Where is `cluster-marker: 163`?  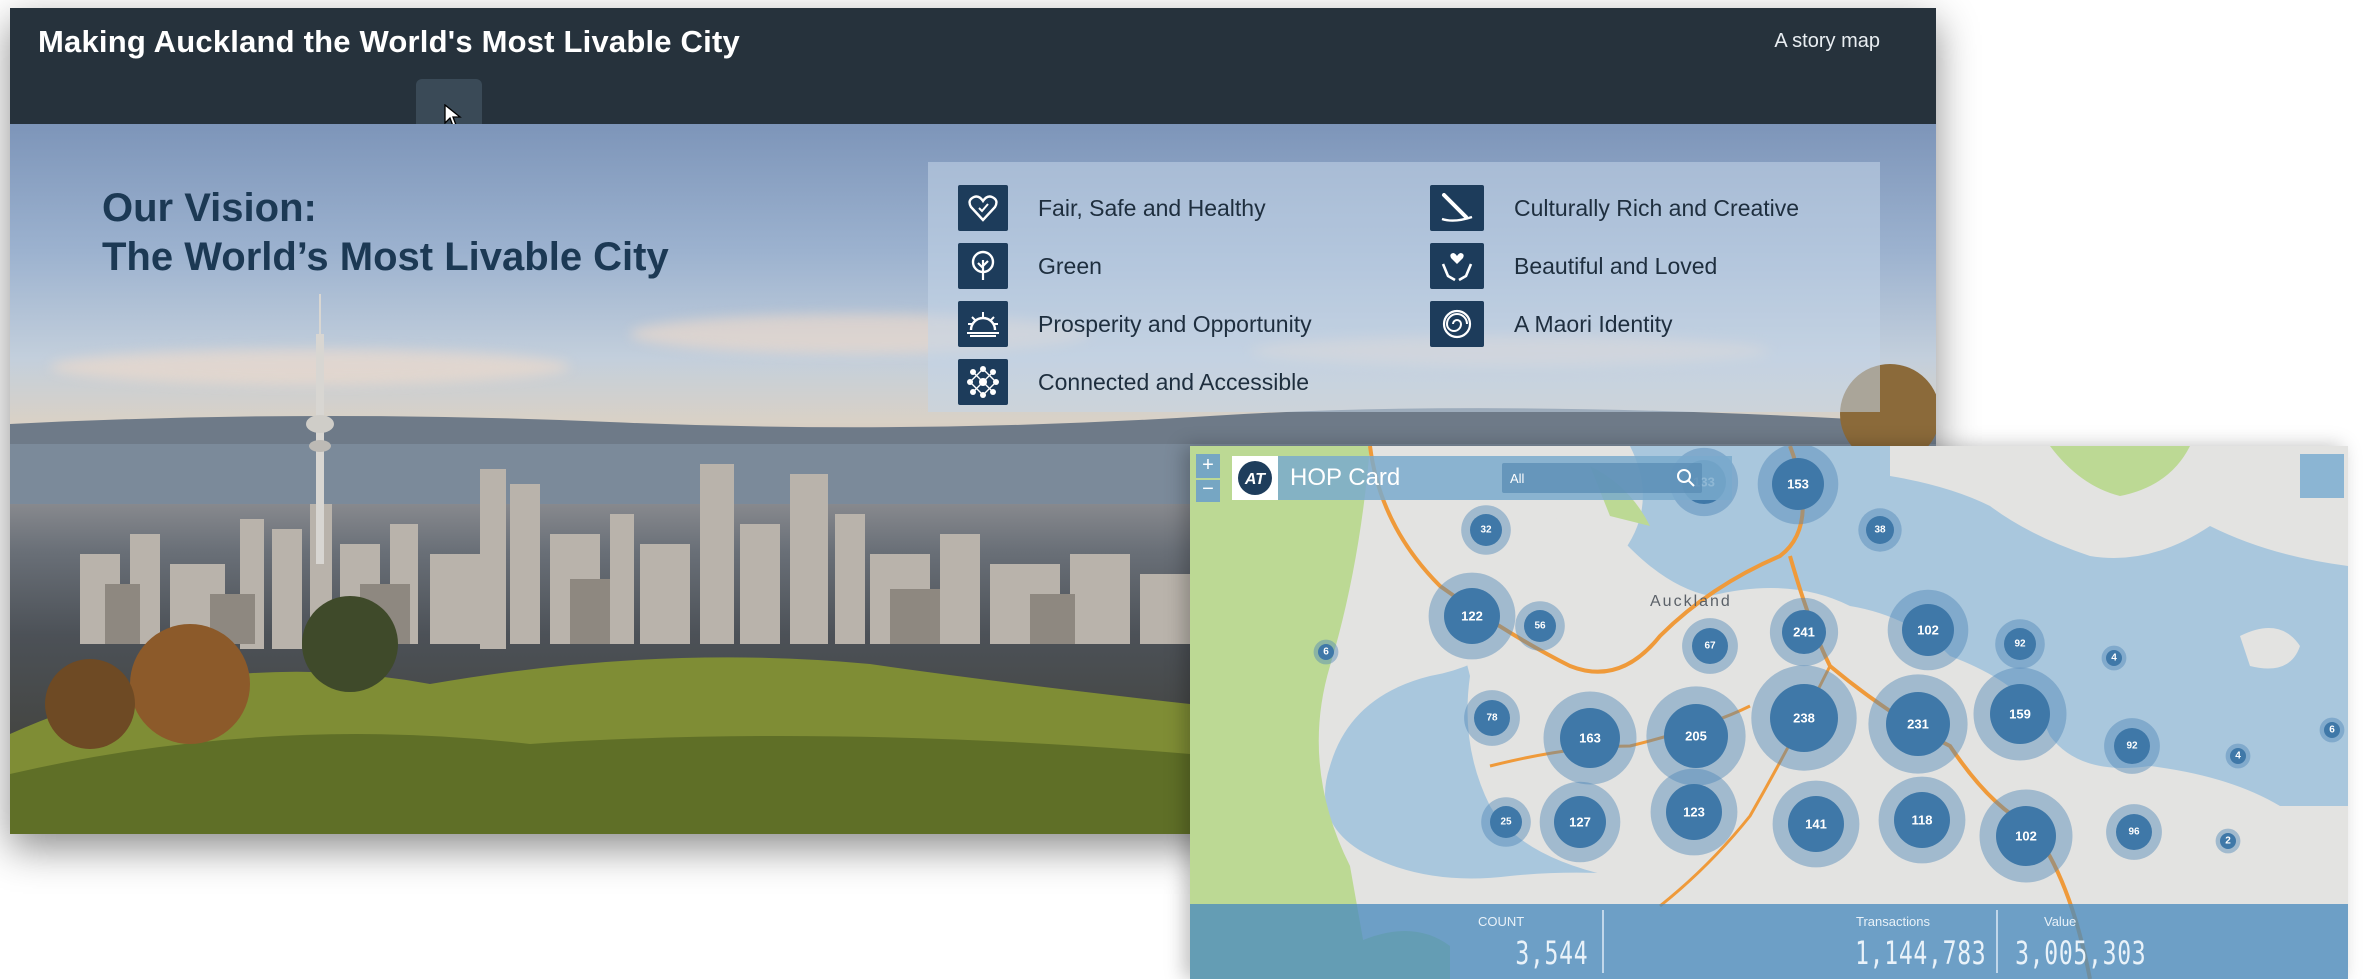 cluster-marker: 163 is located at coordinates (1590, 738).